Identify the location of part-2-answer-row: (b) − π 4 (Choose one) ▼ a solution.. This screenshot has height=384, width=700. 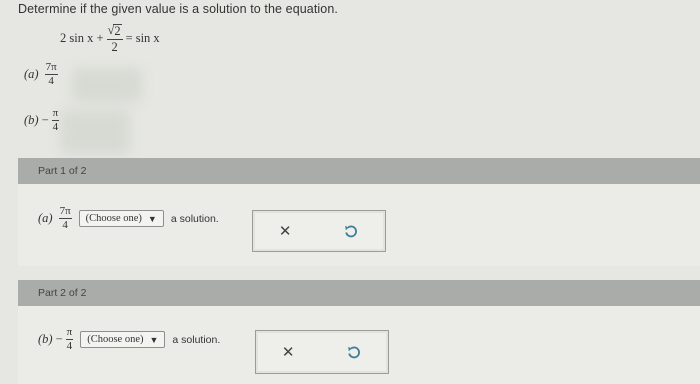
(129, 339).